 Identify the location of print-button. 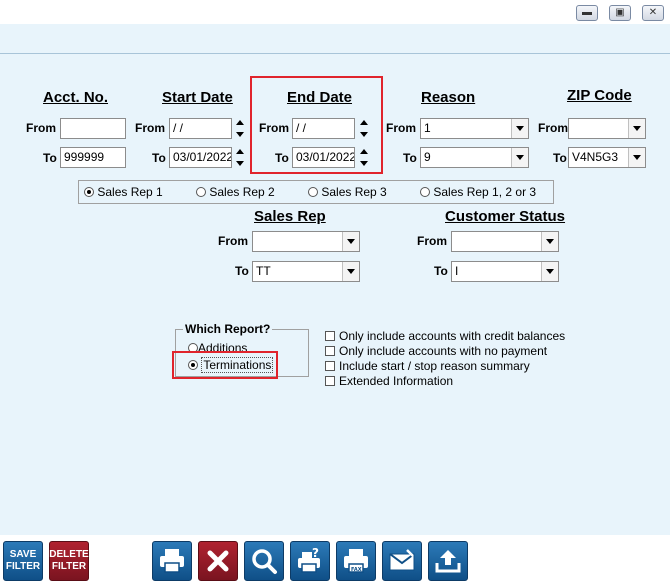
(172, 561).